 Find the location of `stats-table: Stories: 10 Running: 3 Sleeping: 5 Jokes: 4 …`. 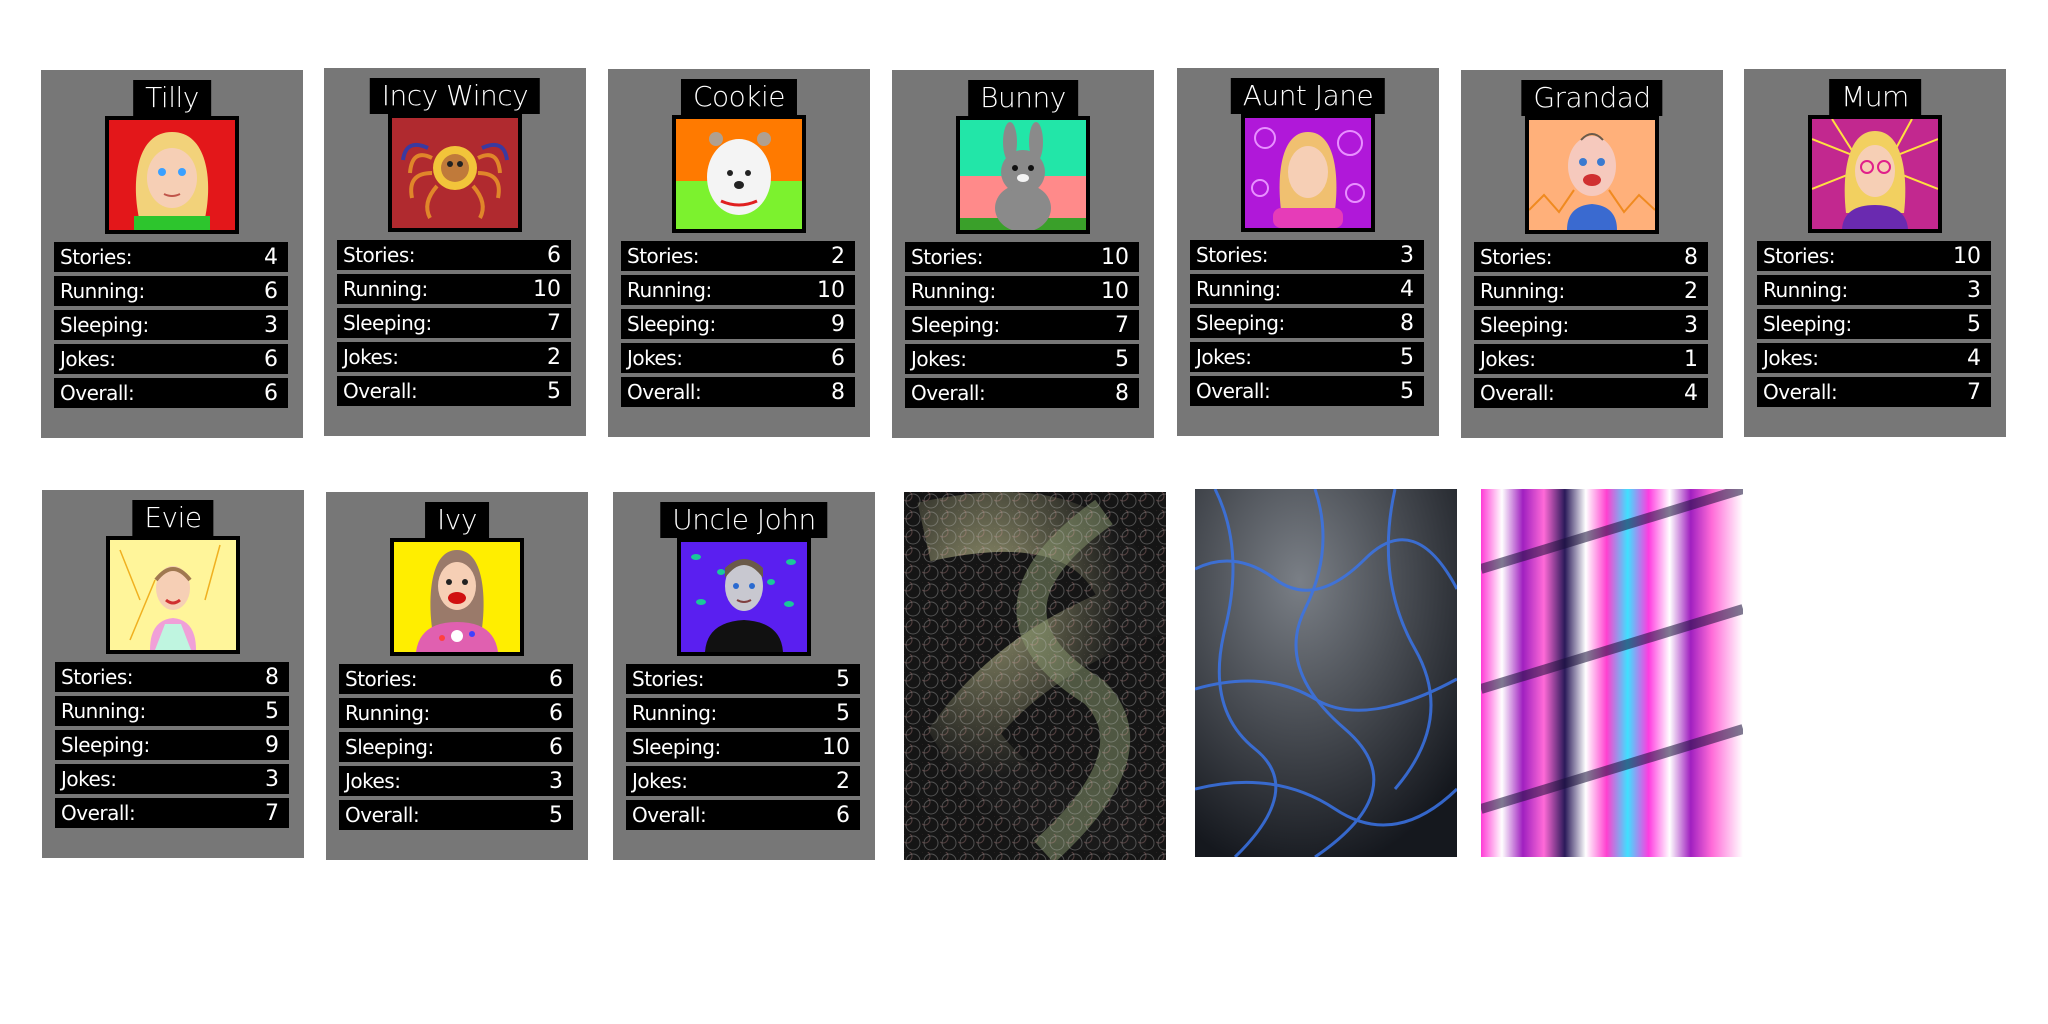

stats-table: Stories: 10 Running: 3 Sleeping: 5 Jokes: 4 … is located at coordinates (1874, 326).